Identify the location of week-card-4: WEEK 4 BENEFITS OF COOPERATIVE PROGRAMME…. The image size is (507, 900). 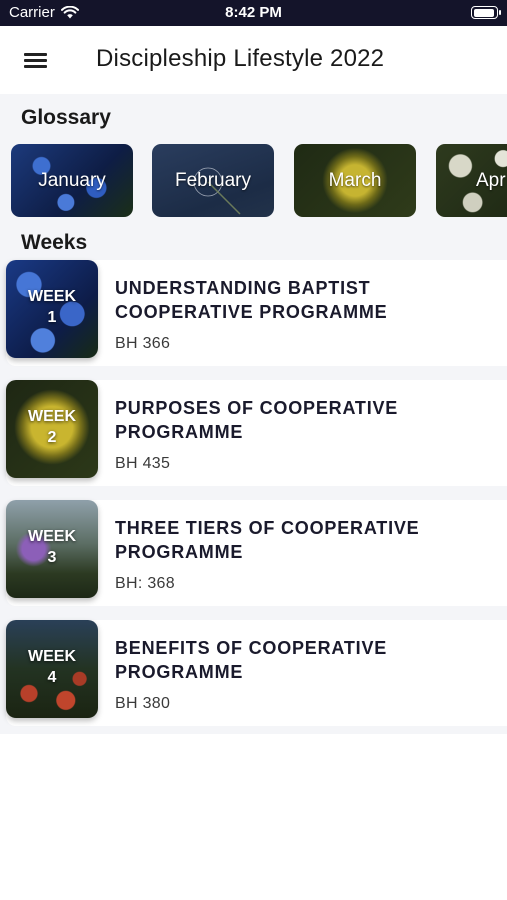
(256, 673).